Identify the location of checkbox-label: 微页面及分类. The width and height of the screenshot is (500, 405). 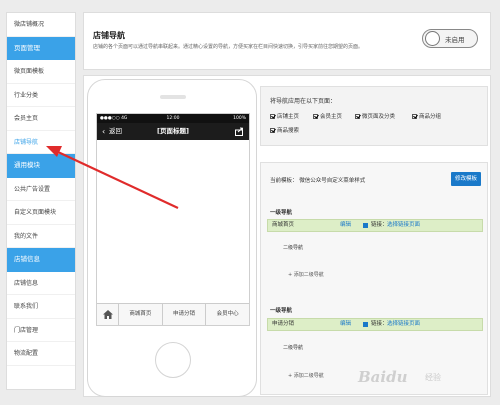
(379, 117).